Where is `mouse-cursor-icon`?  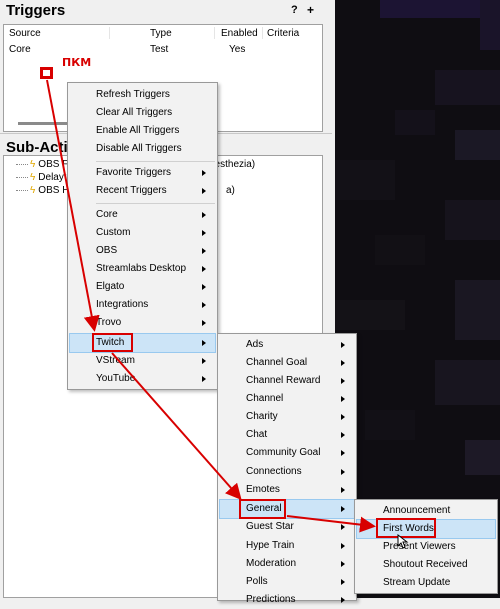 mouse-cursor-icon is located at coordinates (403, 541).